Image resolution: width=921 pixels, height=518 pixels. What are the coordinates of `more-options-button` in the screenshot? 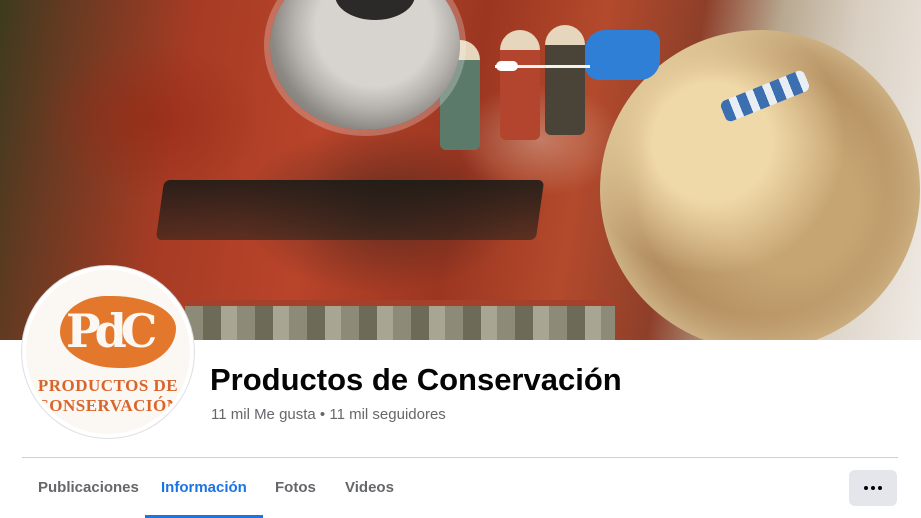 It's located at (873, 488).